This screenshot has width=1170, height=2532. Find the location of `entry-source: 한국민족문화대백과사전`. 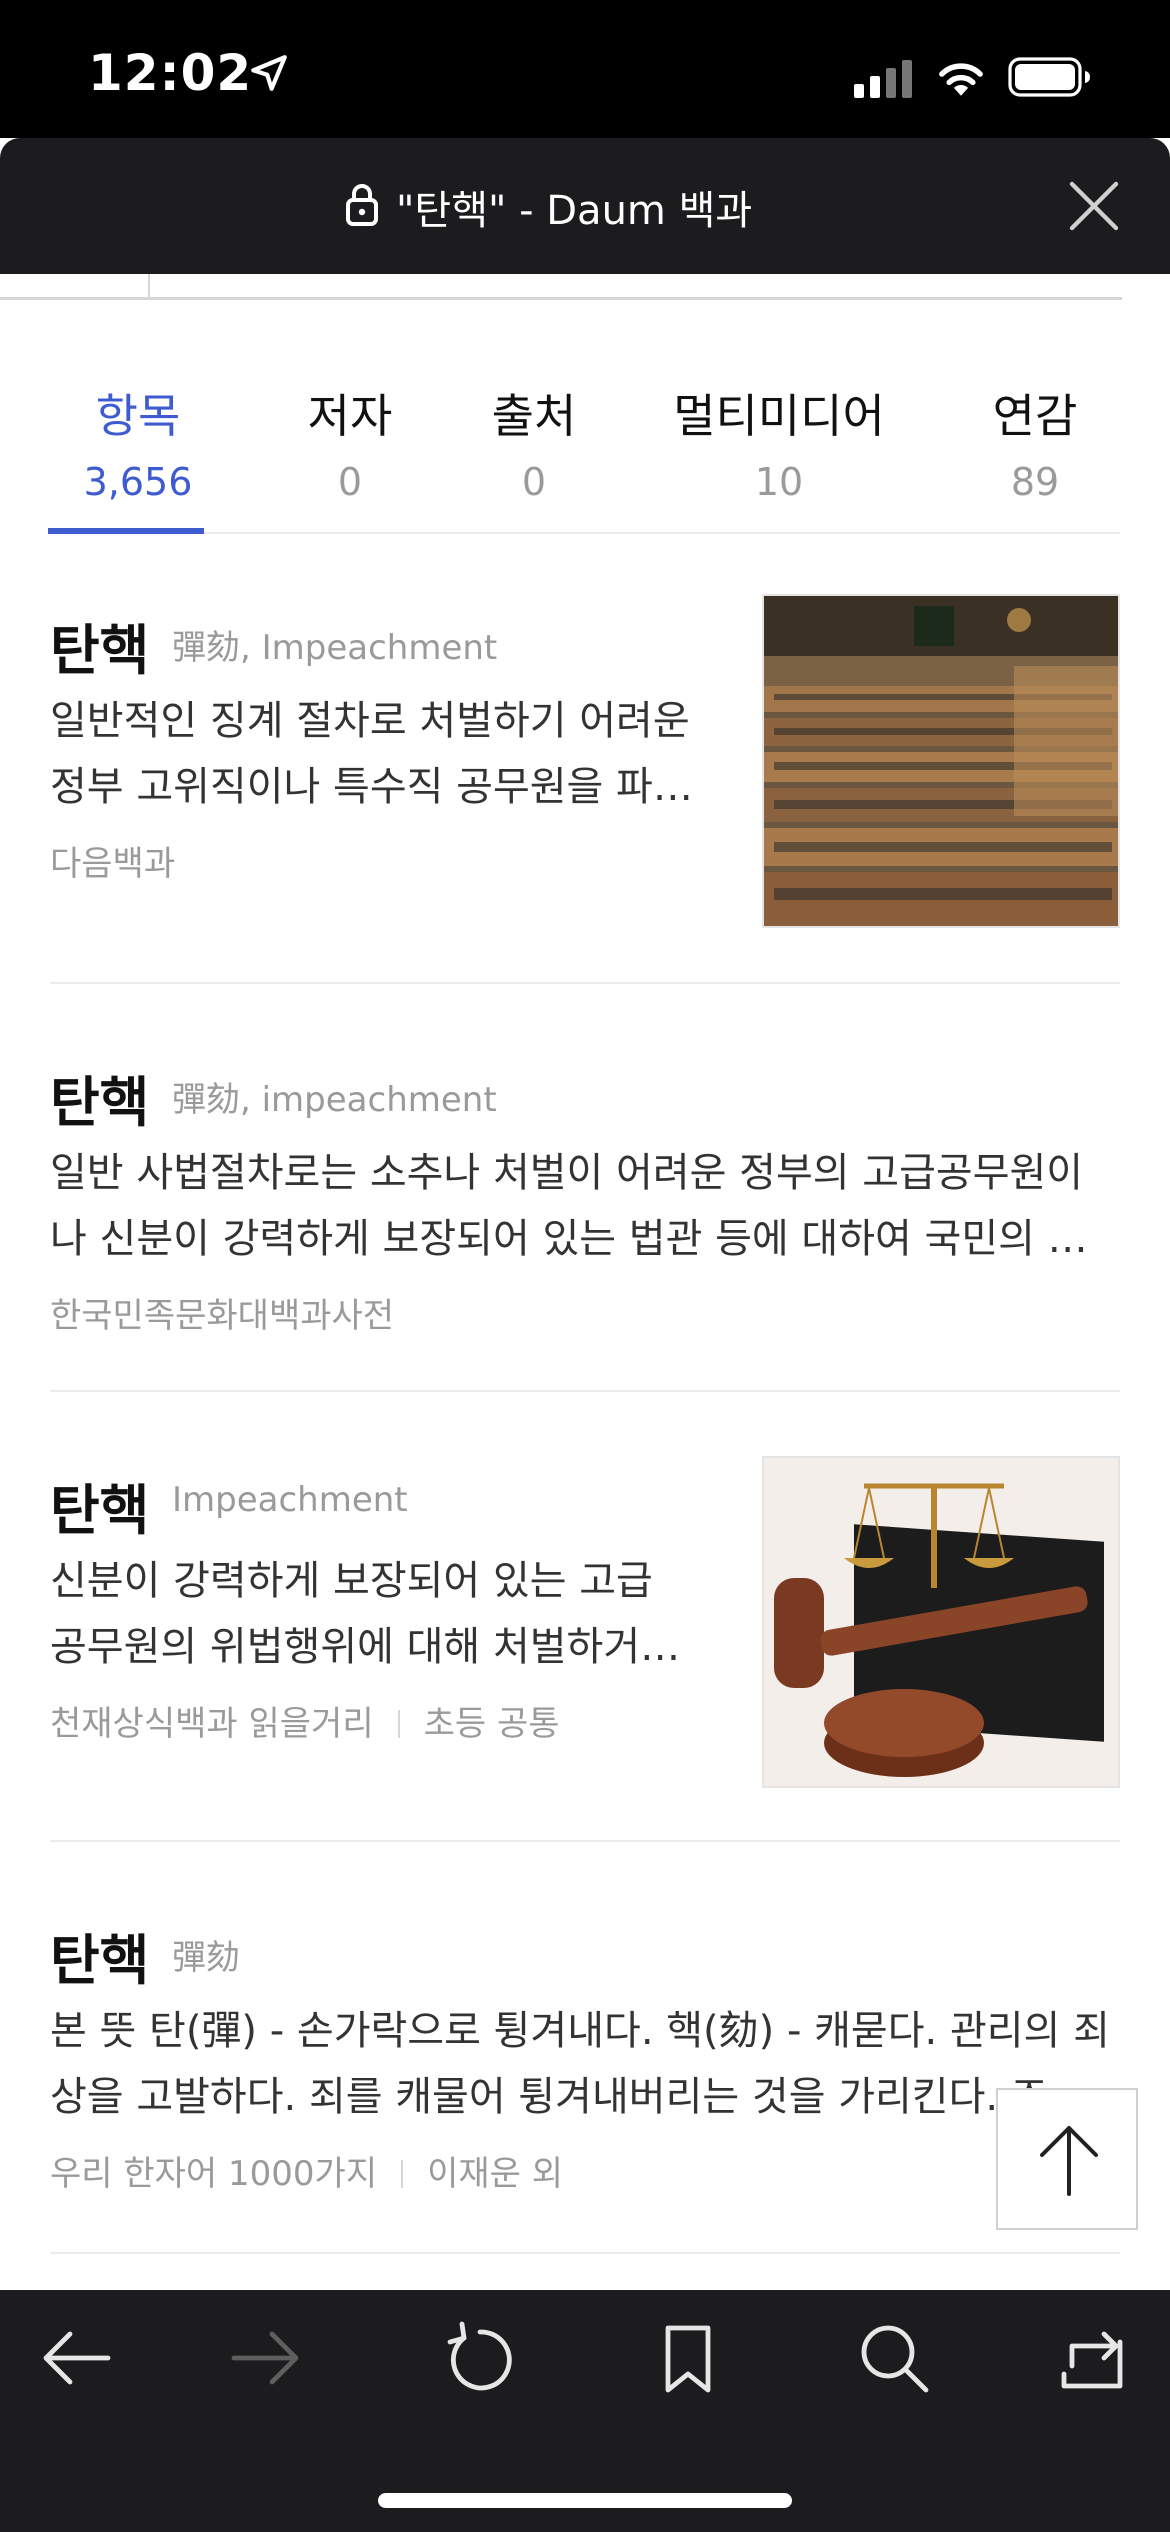

entry-source: 한국민족문화대백과사전 is located at coordinates (222, 1316).